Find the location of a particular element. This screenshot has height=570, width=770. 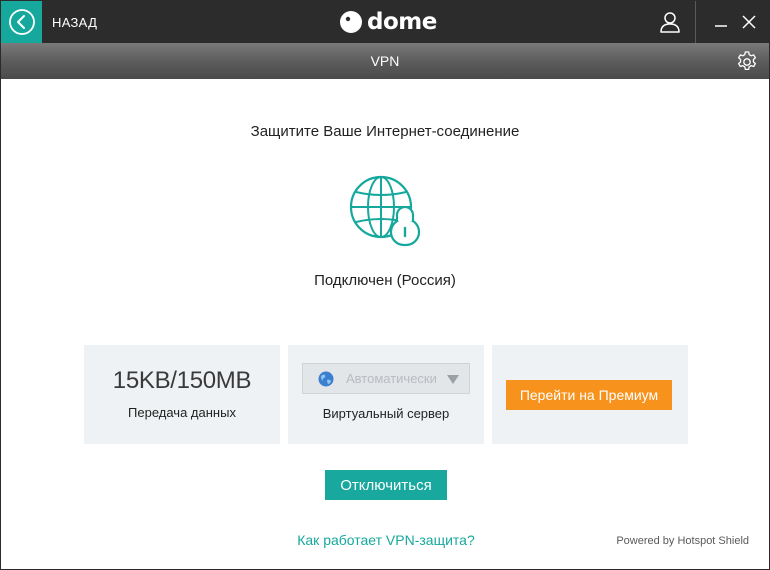

how-vpn-works-link: Как работает VPN-защита? is located at coordinates (386, 540).